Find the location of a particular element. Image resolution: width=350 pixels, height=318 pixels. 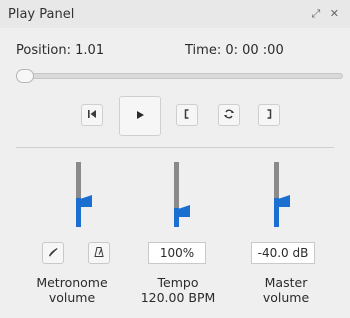

rewind-button is located at coordinates (92, 115).